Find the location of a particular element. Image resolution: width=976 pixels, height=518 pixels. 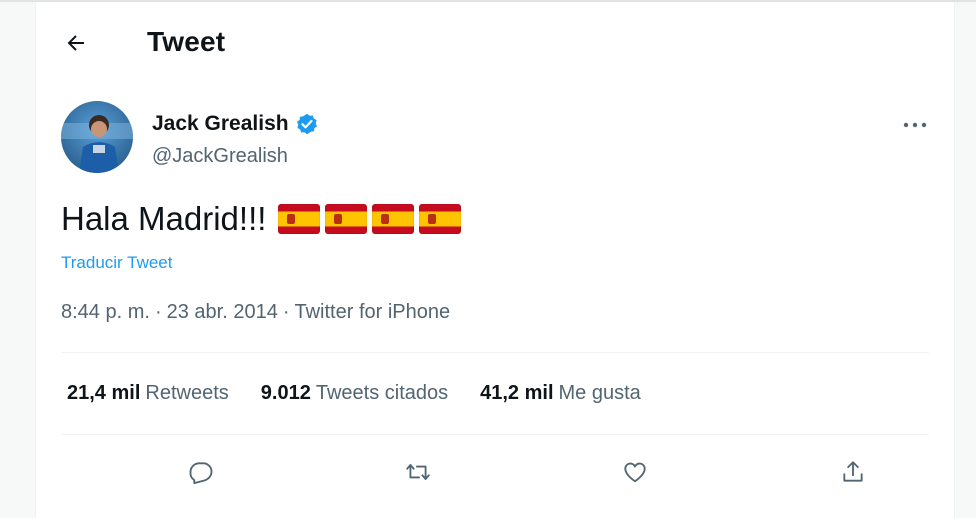

author-handle: @JackGrealish is located at coordinates (220, 156).